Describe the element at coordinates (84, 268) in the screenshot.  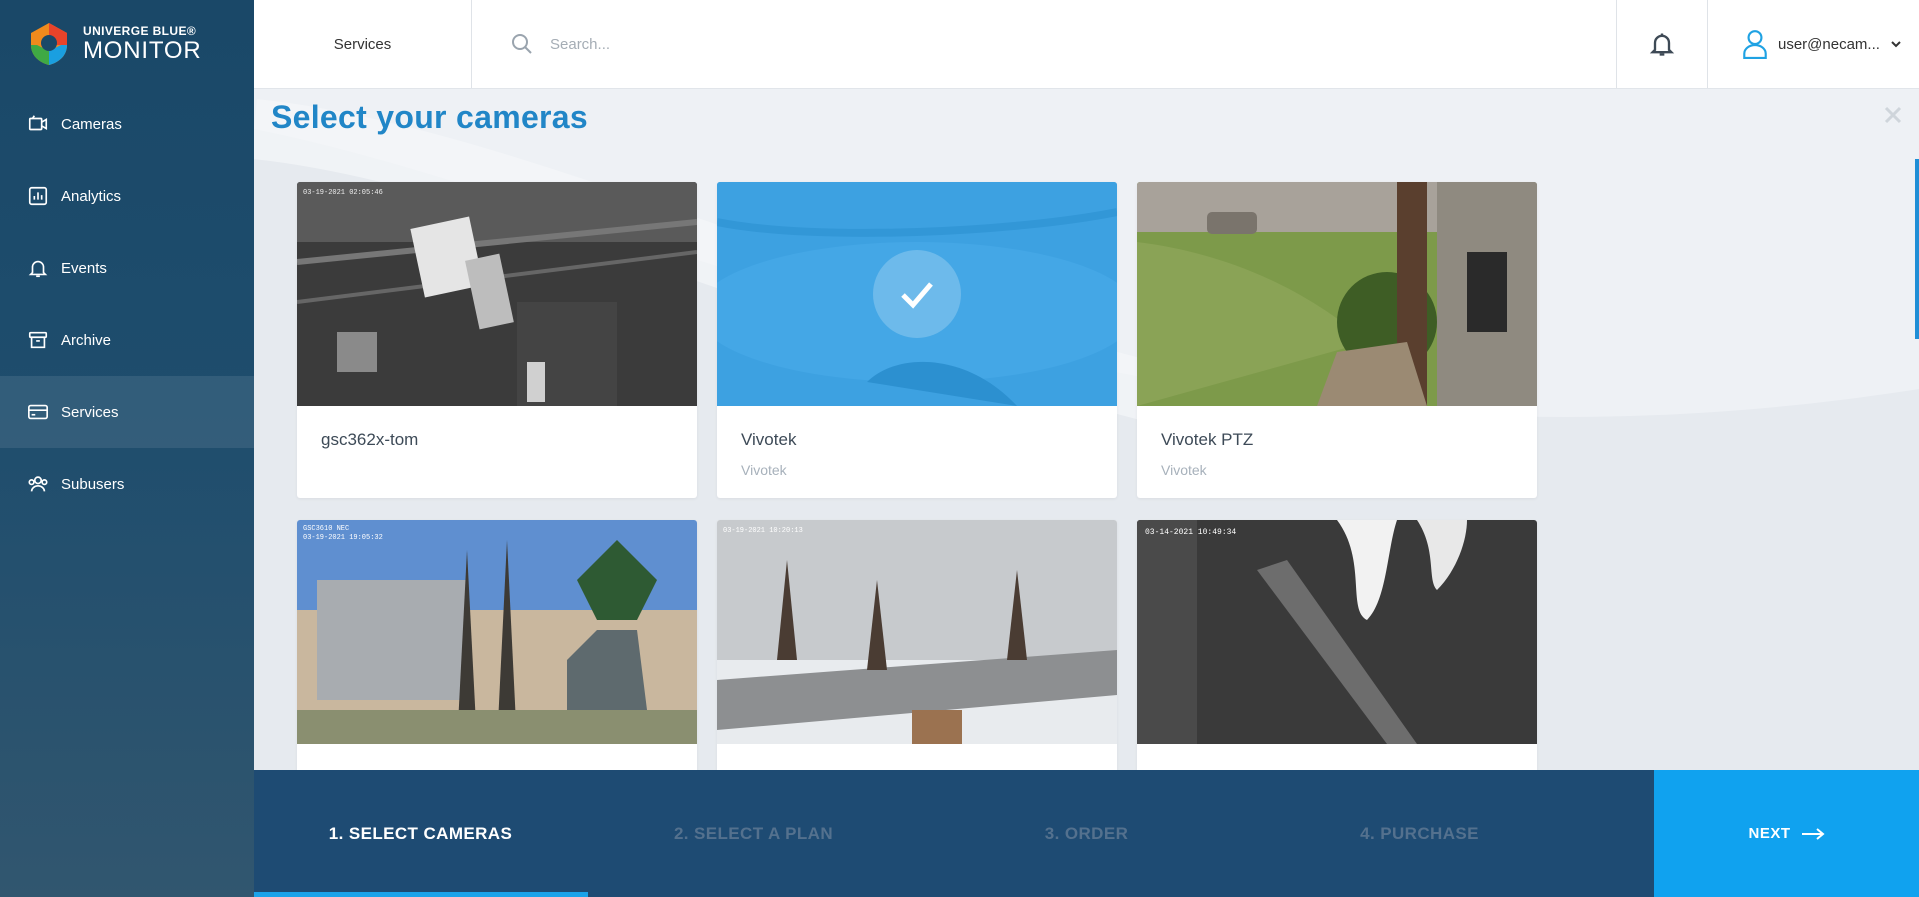
I see `sidebar-item-label: Events` at that location.